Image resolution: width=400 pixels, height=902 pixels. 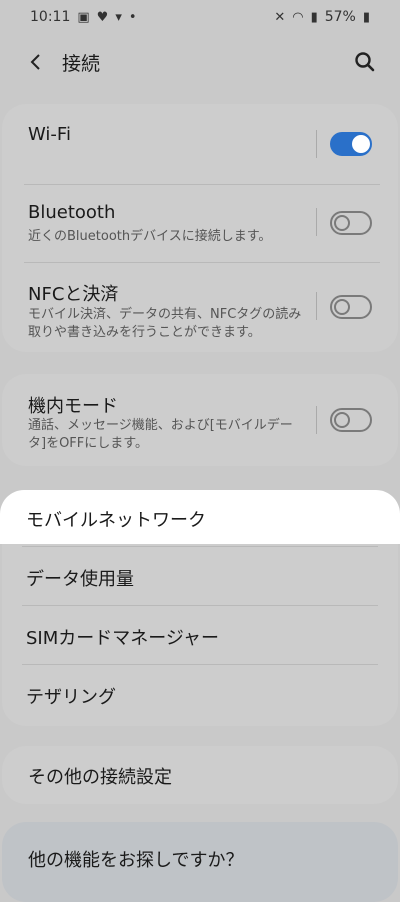 I want to click on battery-text: 57%, so click(x=340, y=17).